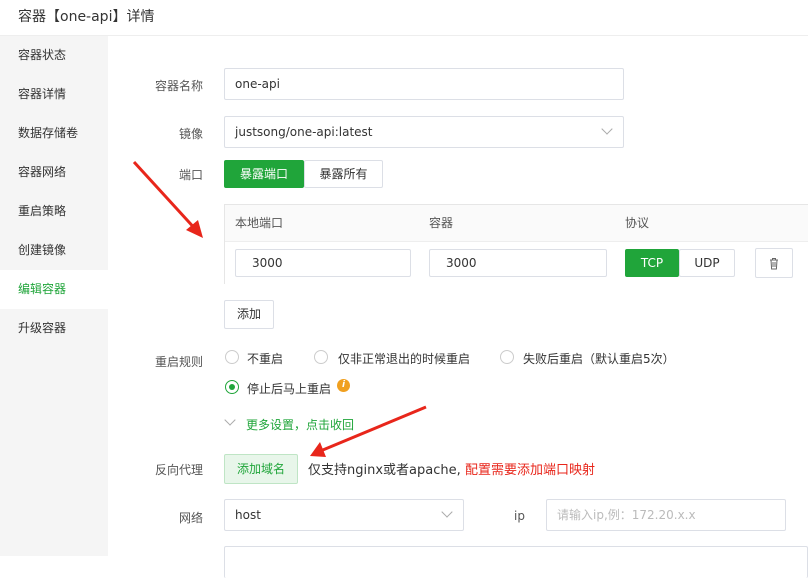 The image size is (808, 578). Describe the element at coordinates (166, 197) in the screenshot. I see `arrow-to-port-table` at that location.